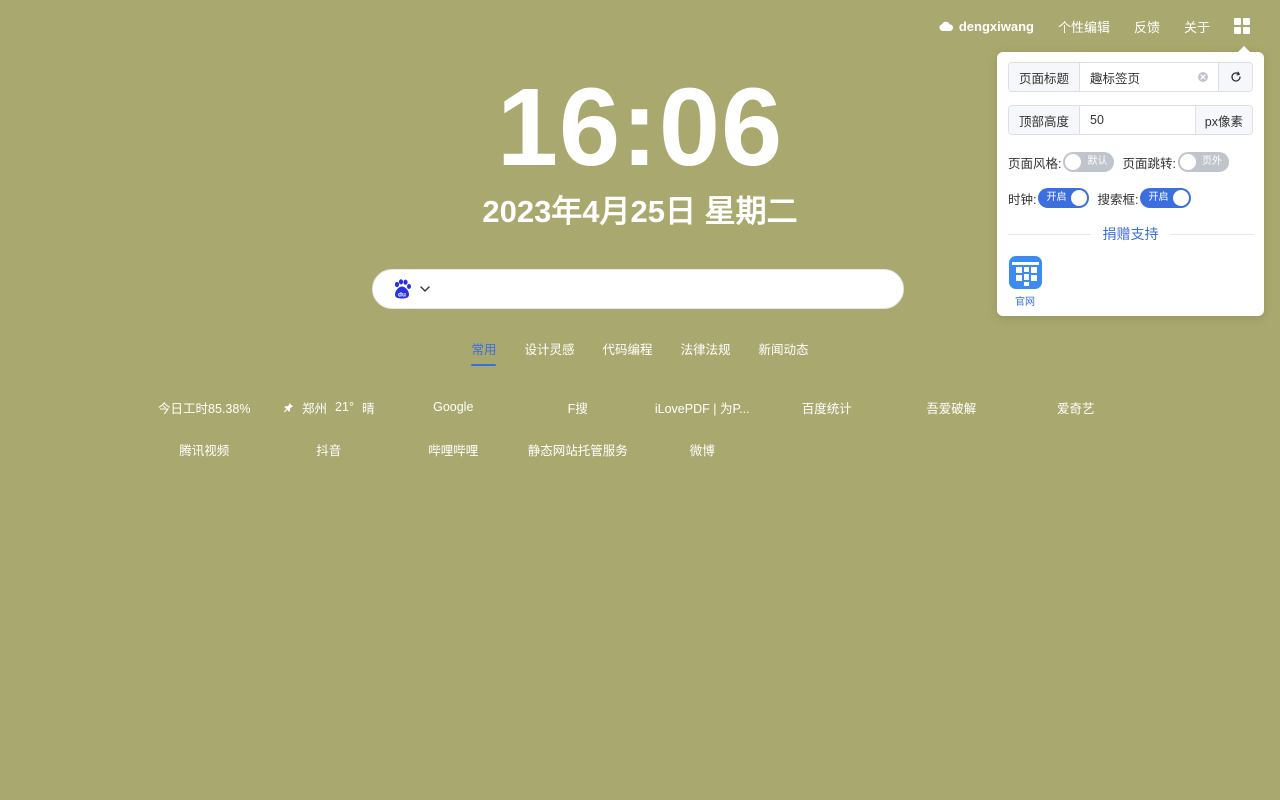  What do you see at coordinates (996, 26) in the screenshot?
I see `username: dengxiwang` at bounding box center [996, 26].